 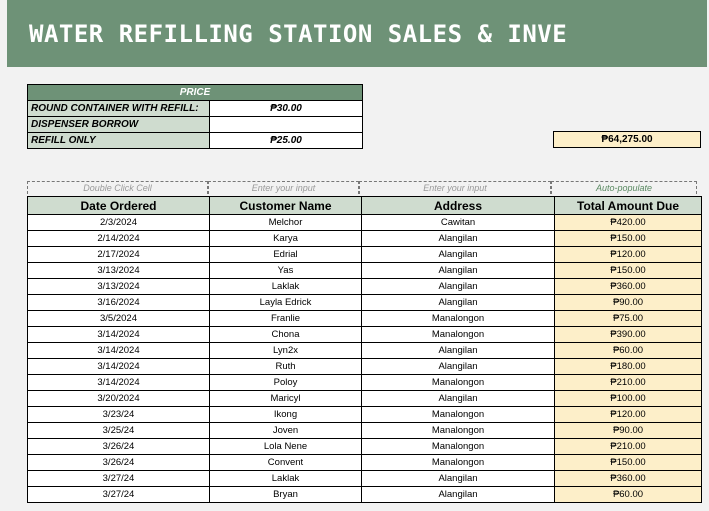 I want to click on date-cell: 3/20/2024, so click(x=118, y=398).